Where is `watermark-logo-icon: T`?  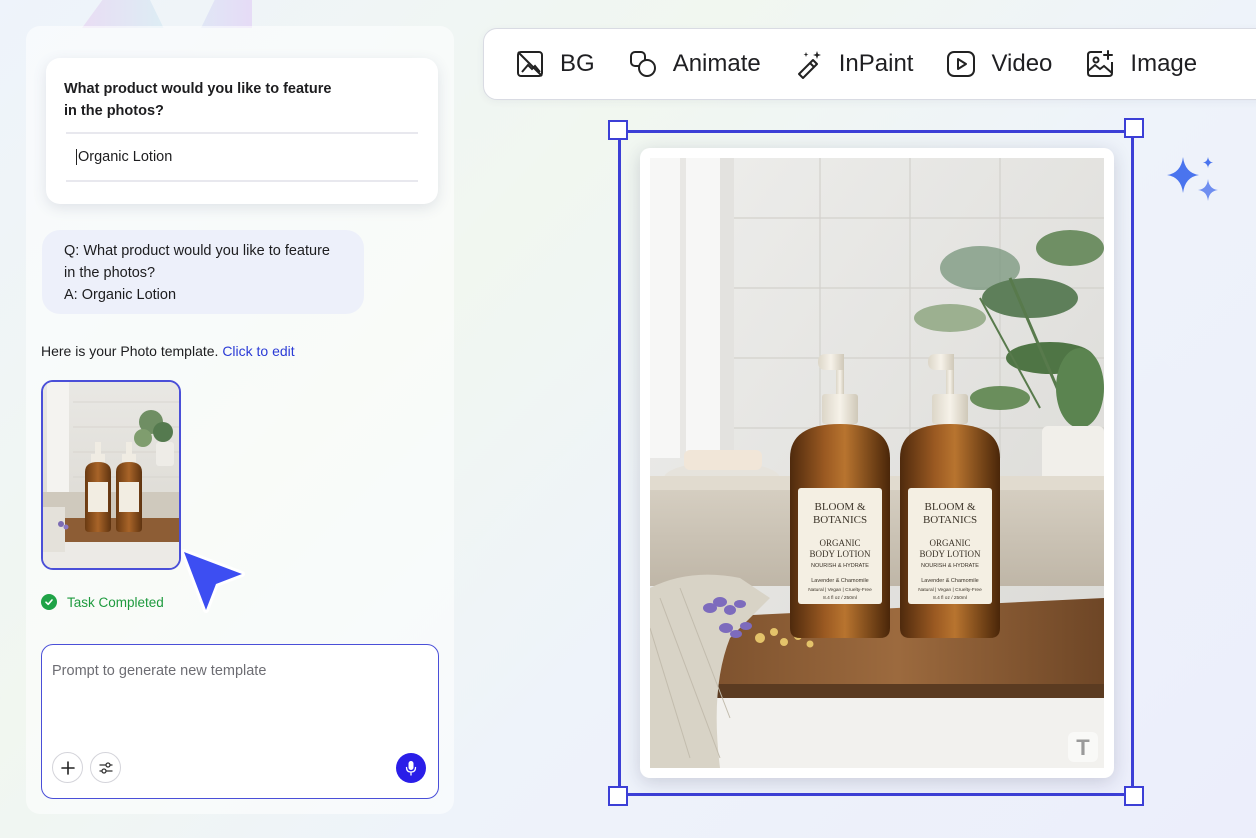 watermark-logo-icon: T is located at coordinates (1083, 747).